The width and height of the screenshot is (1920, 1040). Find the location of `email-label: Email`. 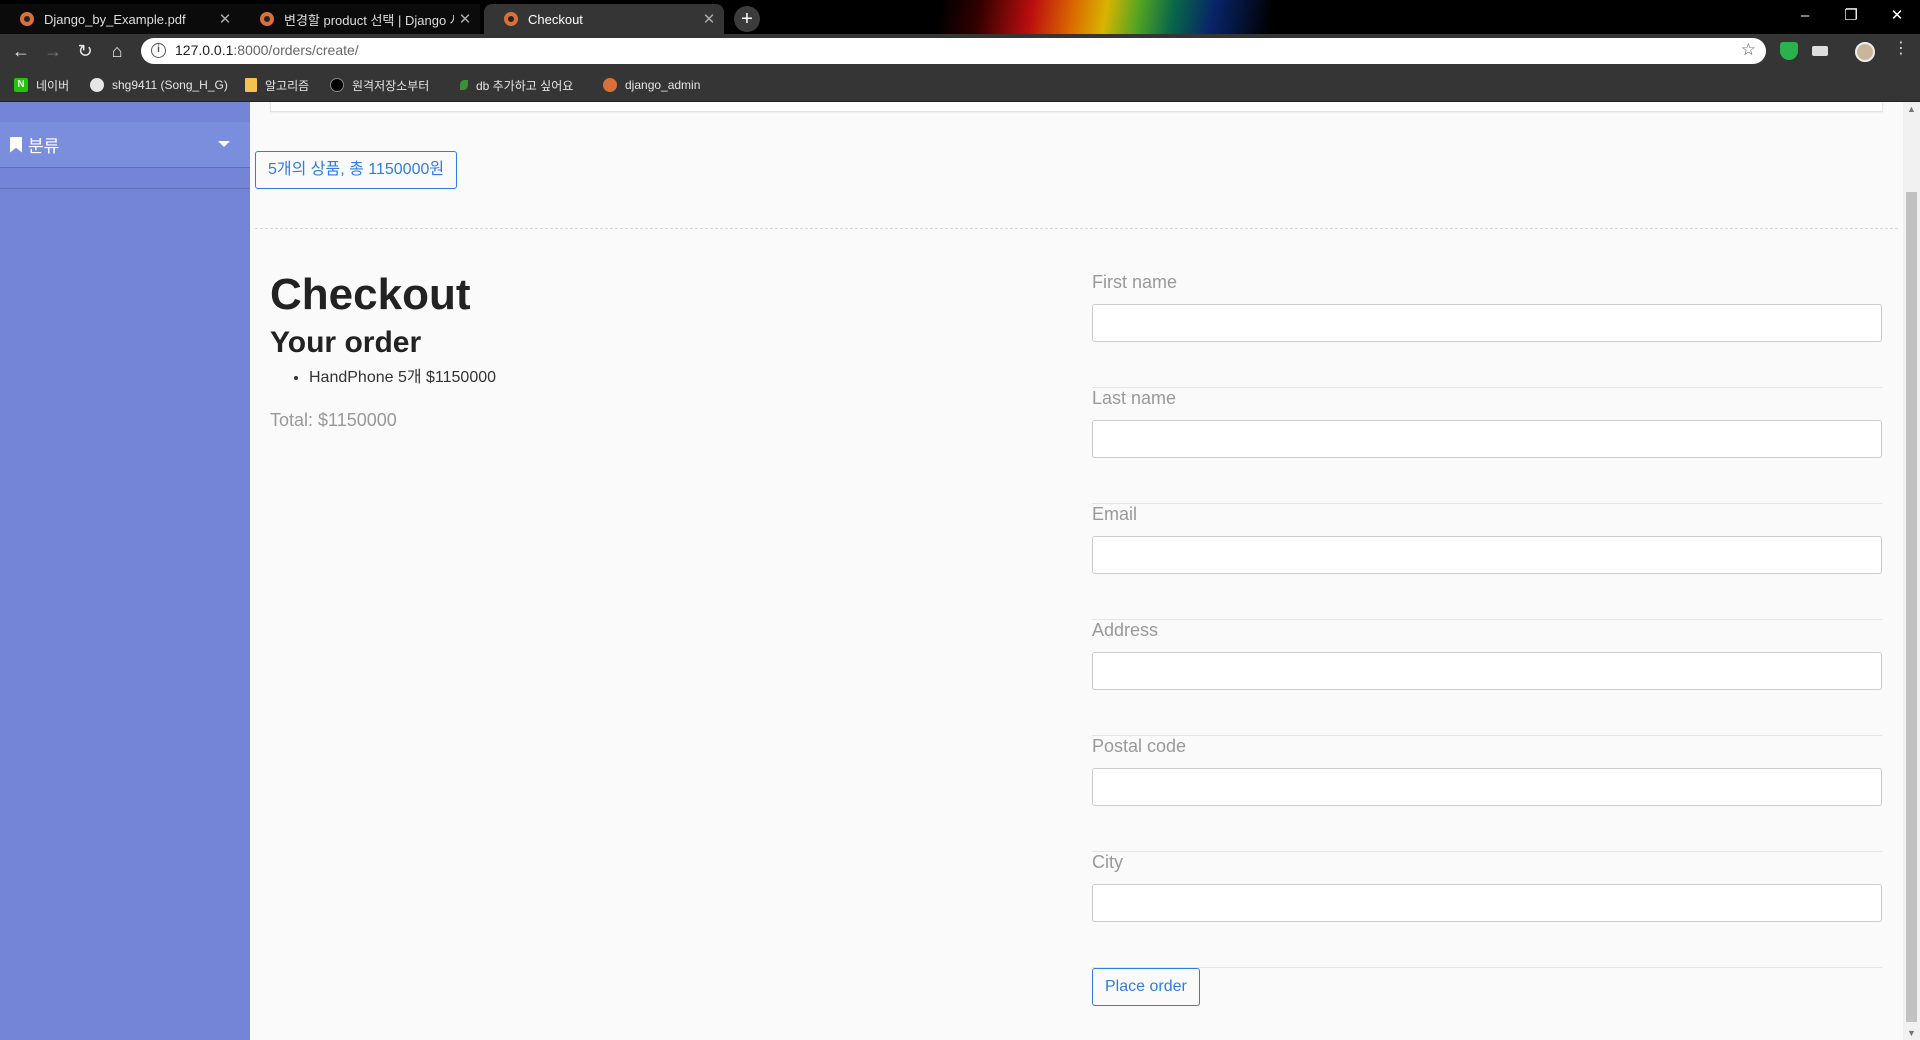

email-label: Email is located at coordinates (1115, 514).